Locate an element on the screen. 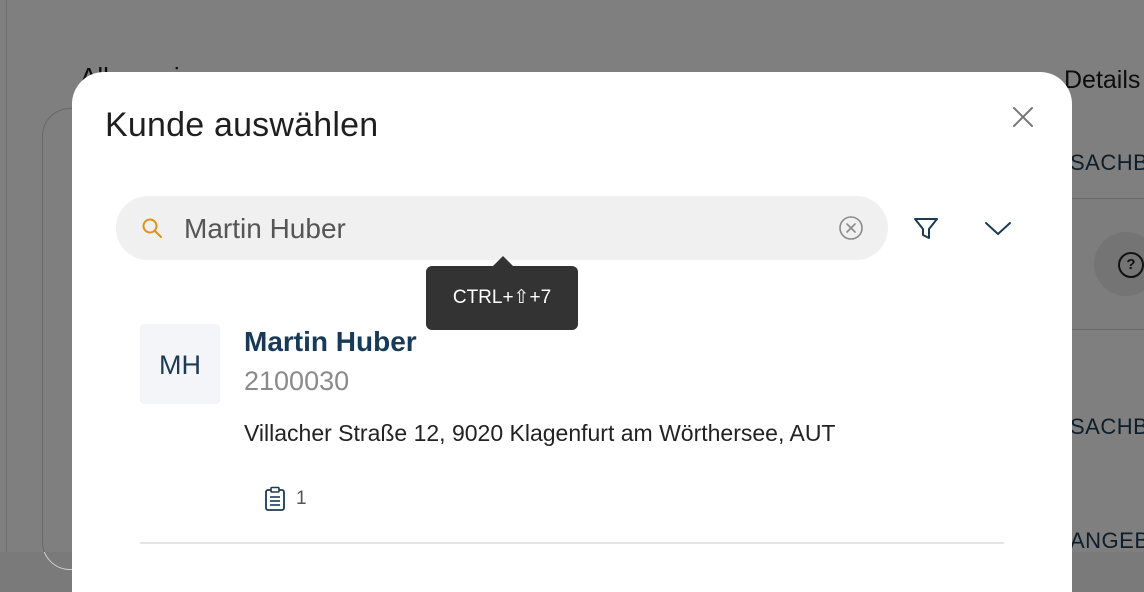 This screenshot has width=1144, height=592. avatar: MH is located at coordinates (180, 364).